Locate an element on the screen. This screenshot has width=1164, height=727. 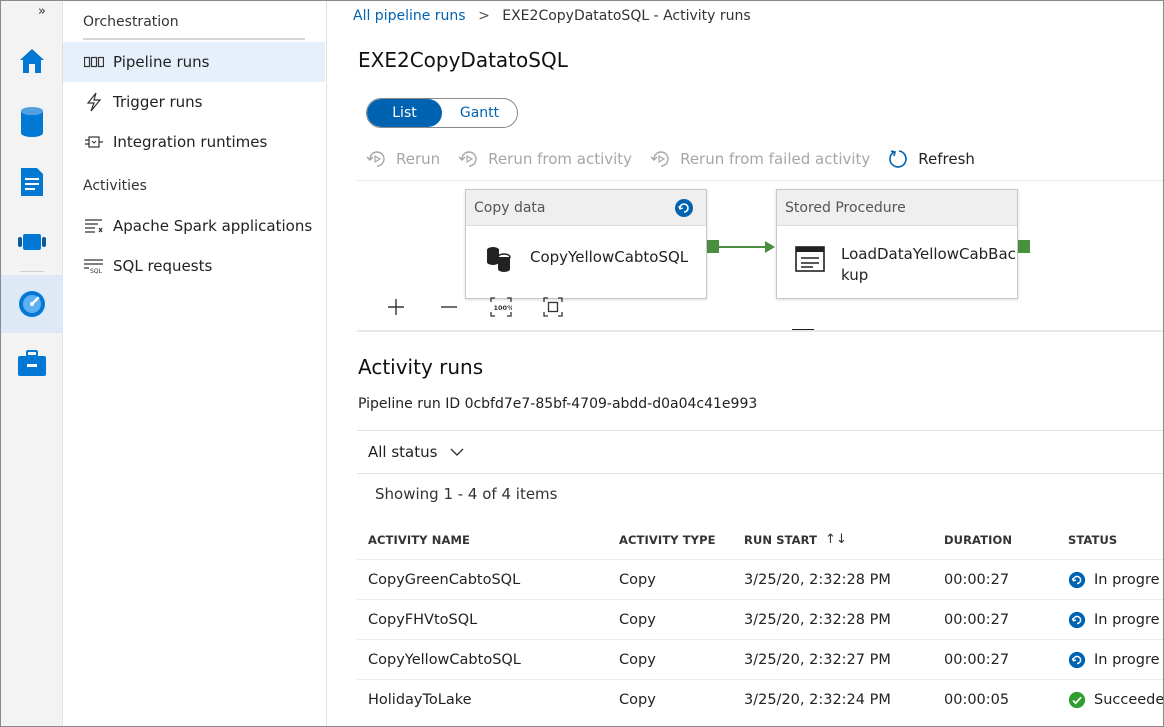
view-toggle: List Gantt is located at coordinates (442, 113).